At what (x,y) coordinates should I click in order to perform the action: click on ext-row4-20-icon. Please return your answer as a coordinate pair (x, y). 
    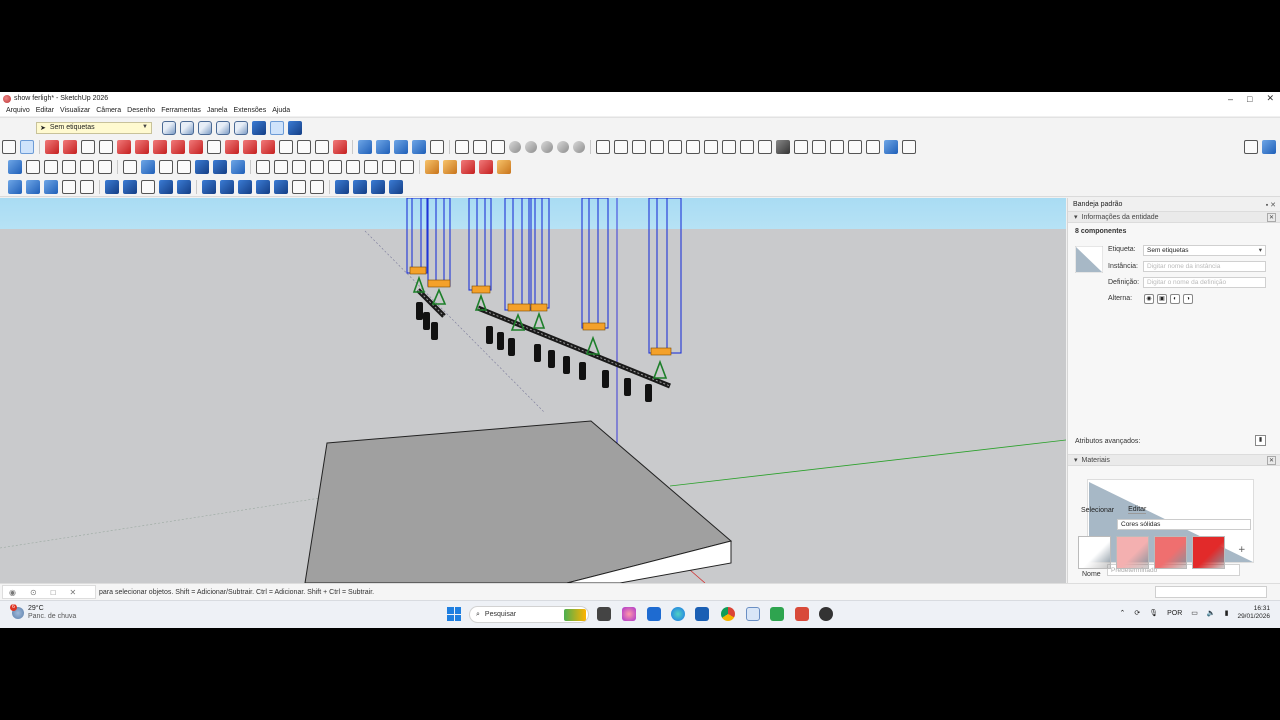
    Looking at the image, I should click on (378, 186).